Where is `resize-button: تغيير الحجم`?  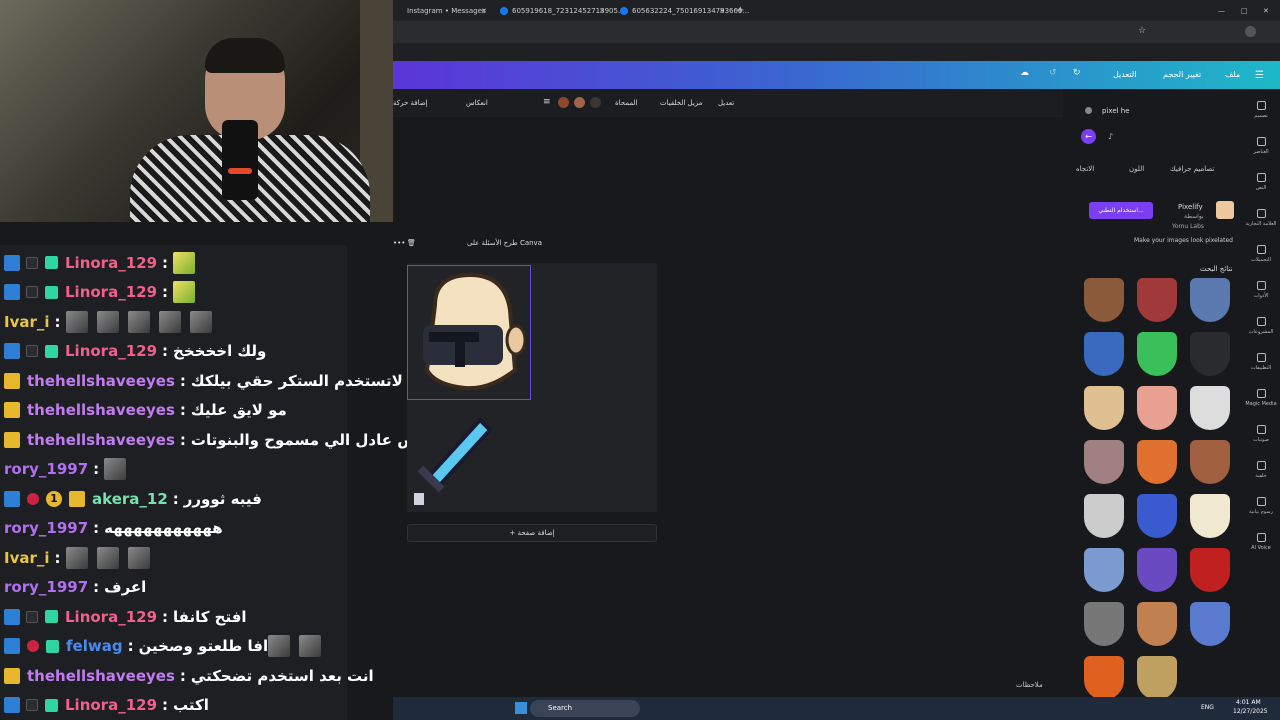
resize-button: تغيير الحجم is located at coordinates (1182, 74).